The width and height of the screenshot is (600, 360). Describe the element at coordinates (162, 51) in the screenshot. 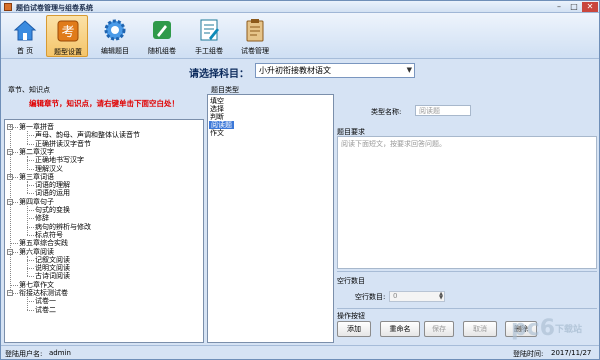

I see `toolbar-random-paper-label: 随机组卷` at that location.